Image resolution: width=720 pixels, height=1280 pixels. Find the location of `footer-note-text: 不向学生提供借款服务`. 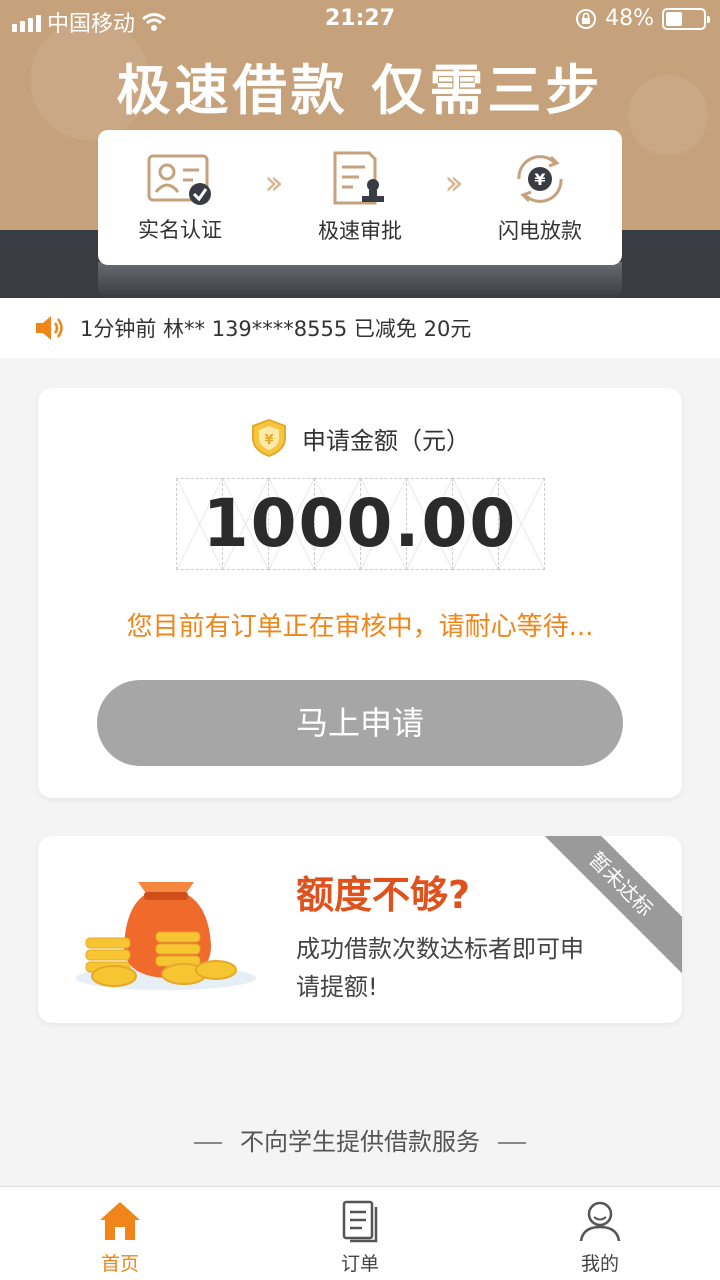

footer-note-text: 不向学生提供借款服务 is located at coordinates (360, 1142).